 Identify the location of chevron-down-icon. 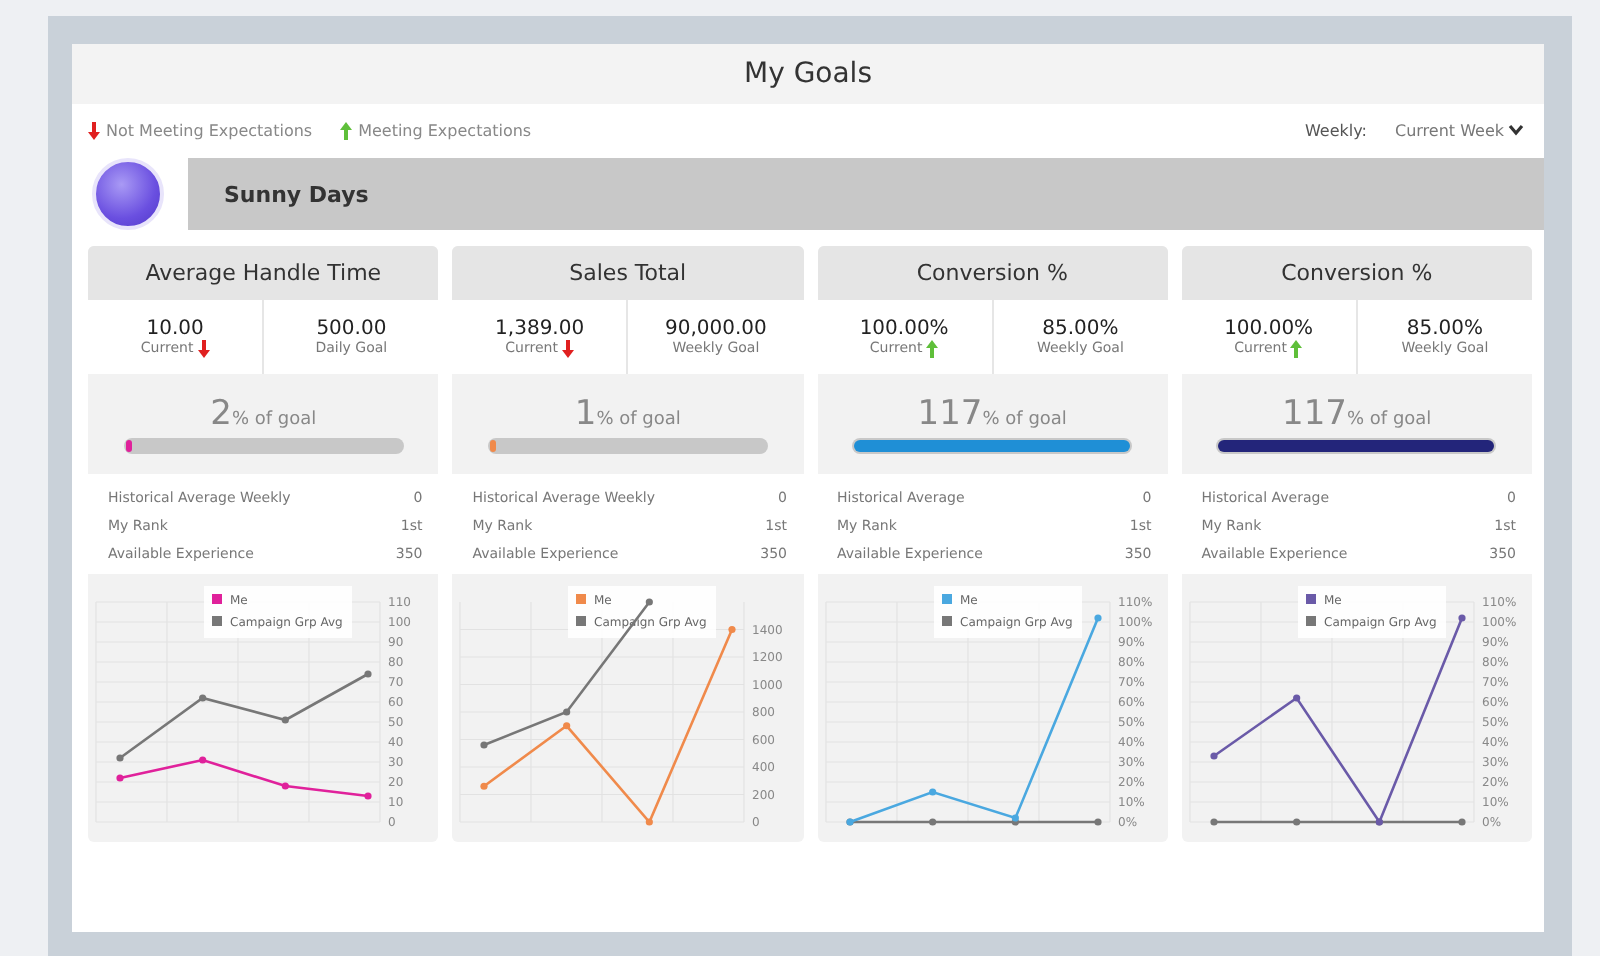
(1516, 130).